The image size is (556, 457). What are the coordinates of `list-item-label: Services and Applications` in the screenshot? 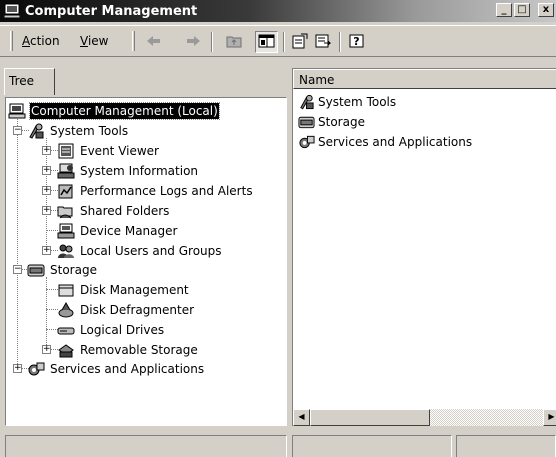 It's located at (395, 142).